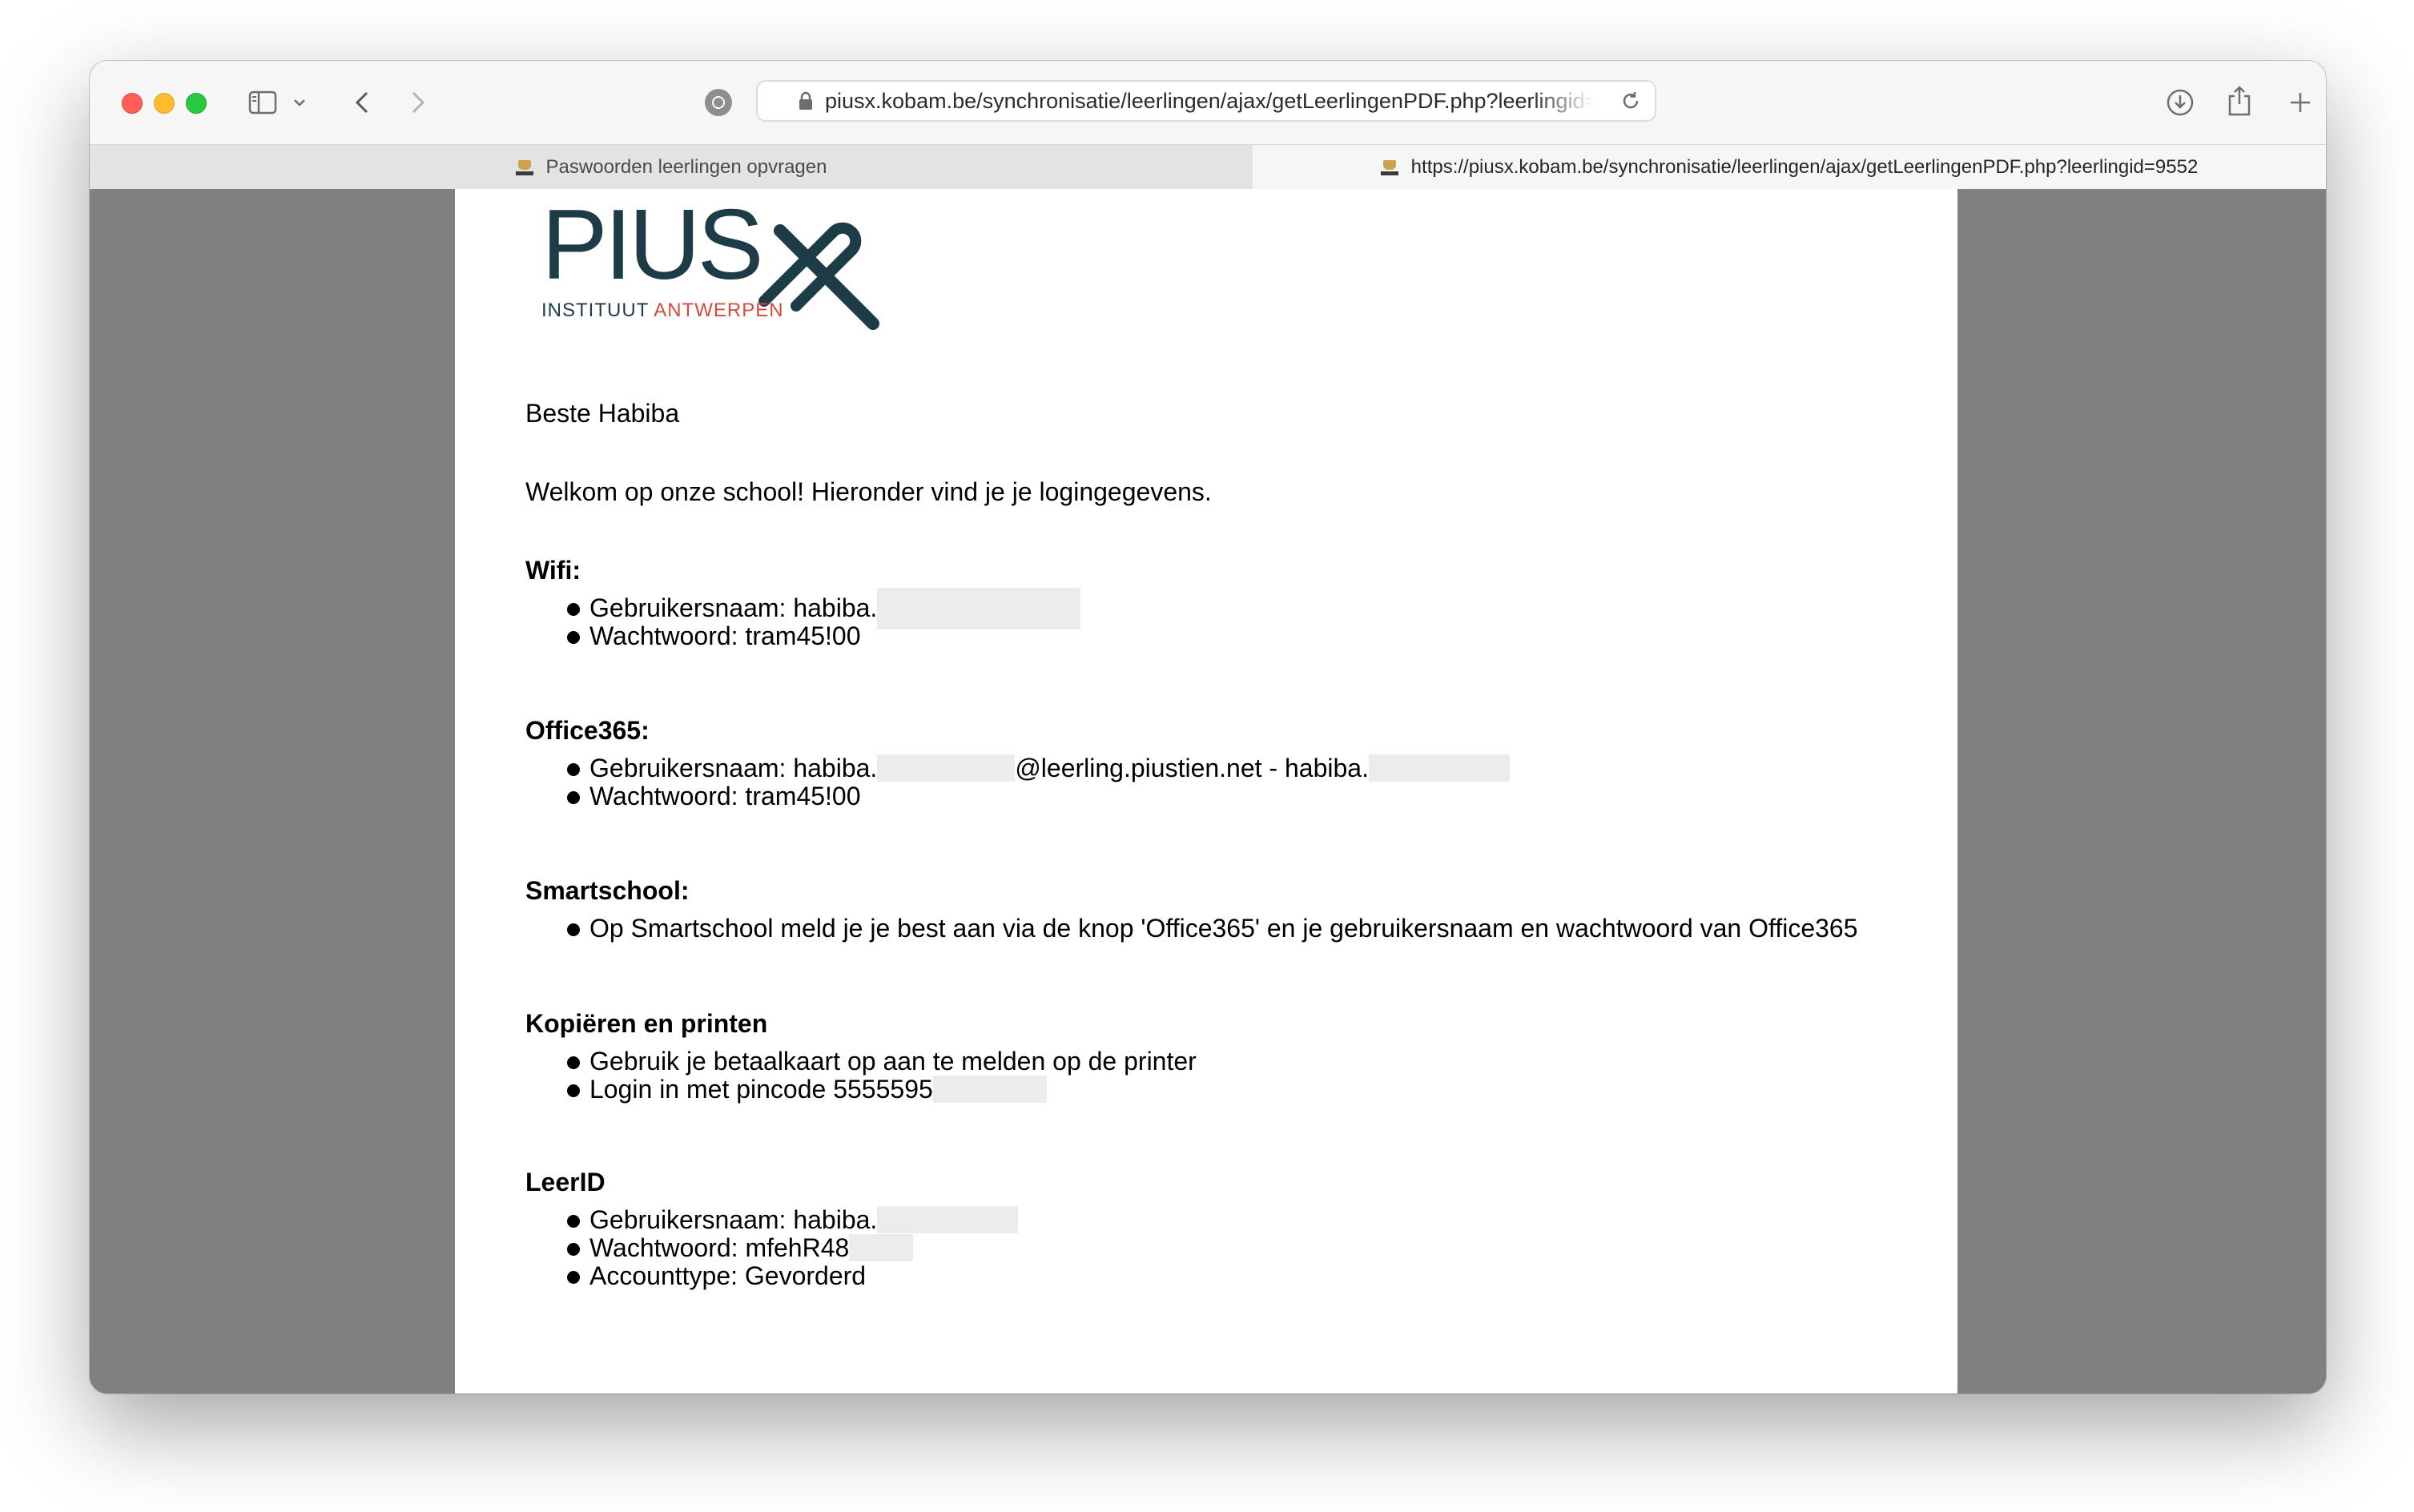  What do you see at coordinates (718, 102) in the screenshot?
I see `privacy-report-icon` at bounding box center [718, 102].